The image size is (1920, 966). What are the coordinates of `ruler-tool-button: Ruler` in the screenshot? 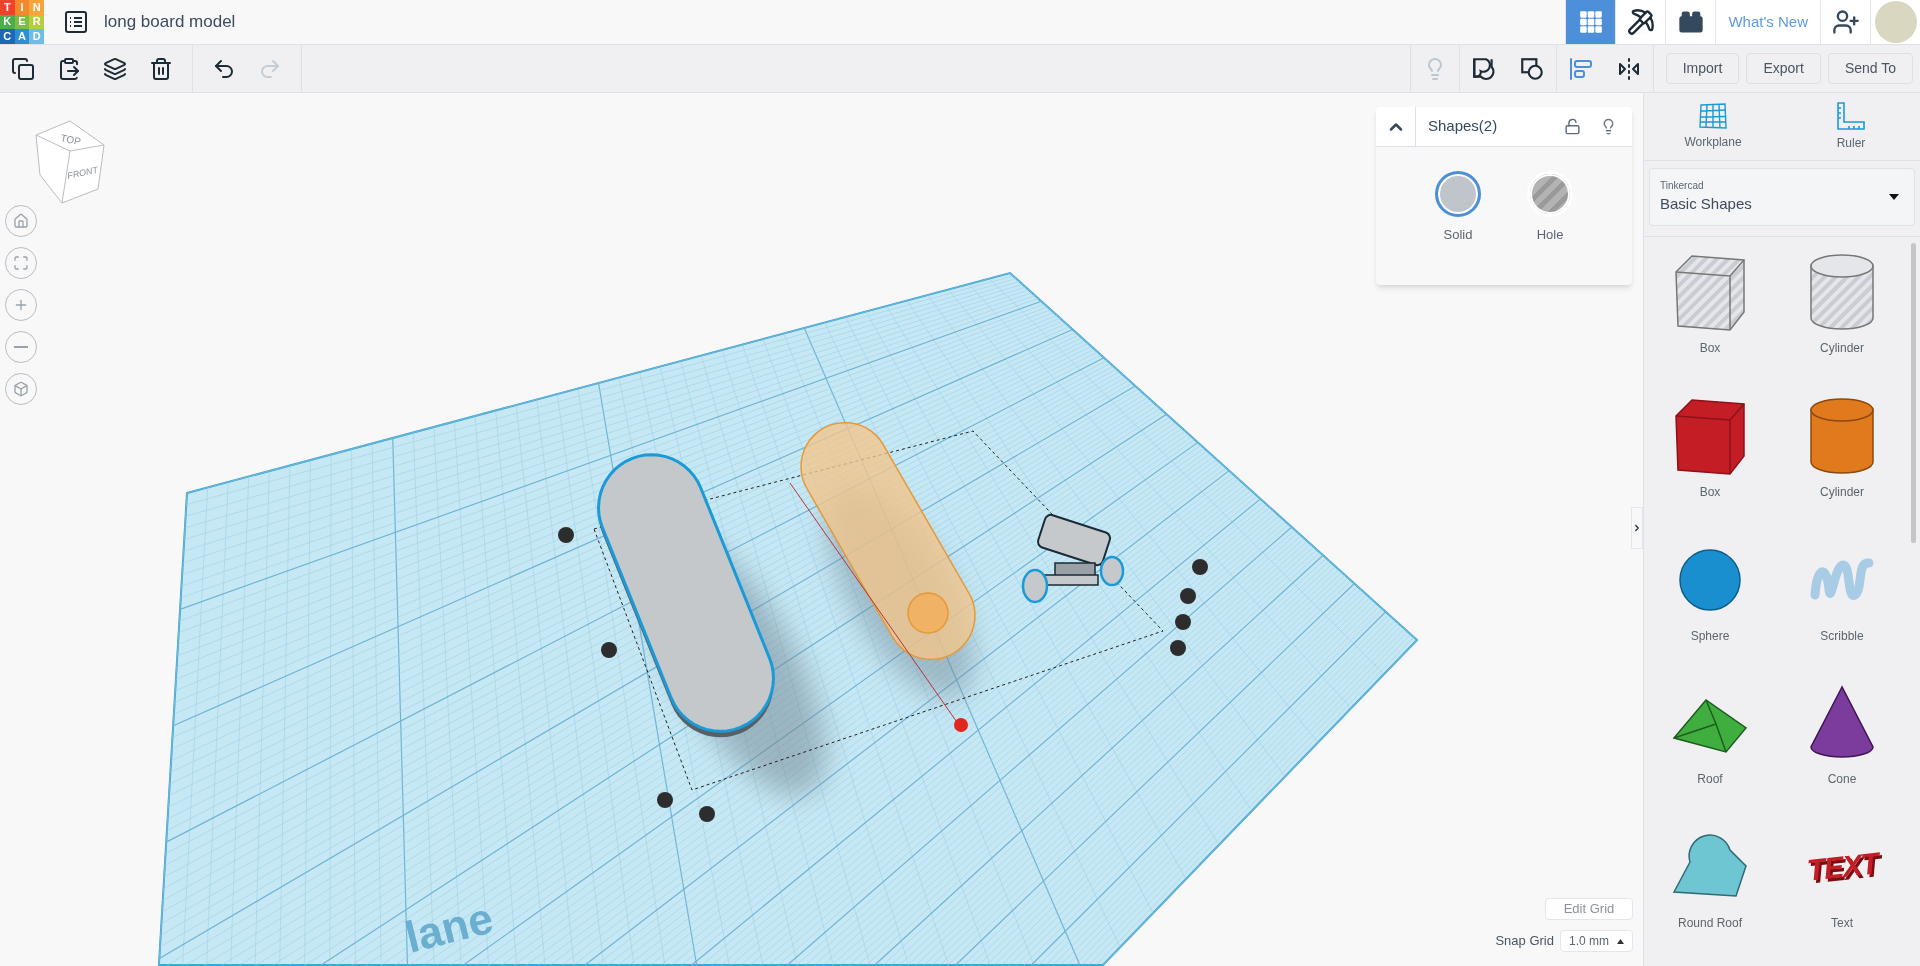 It's located at (1851, 126).